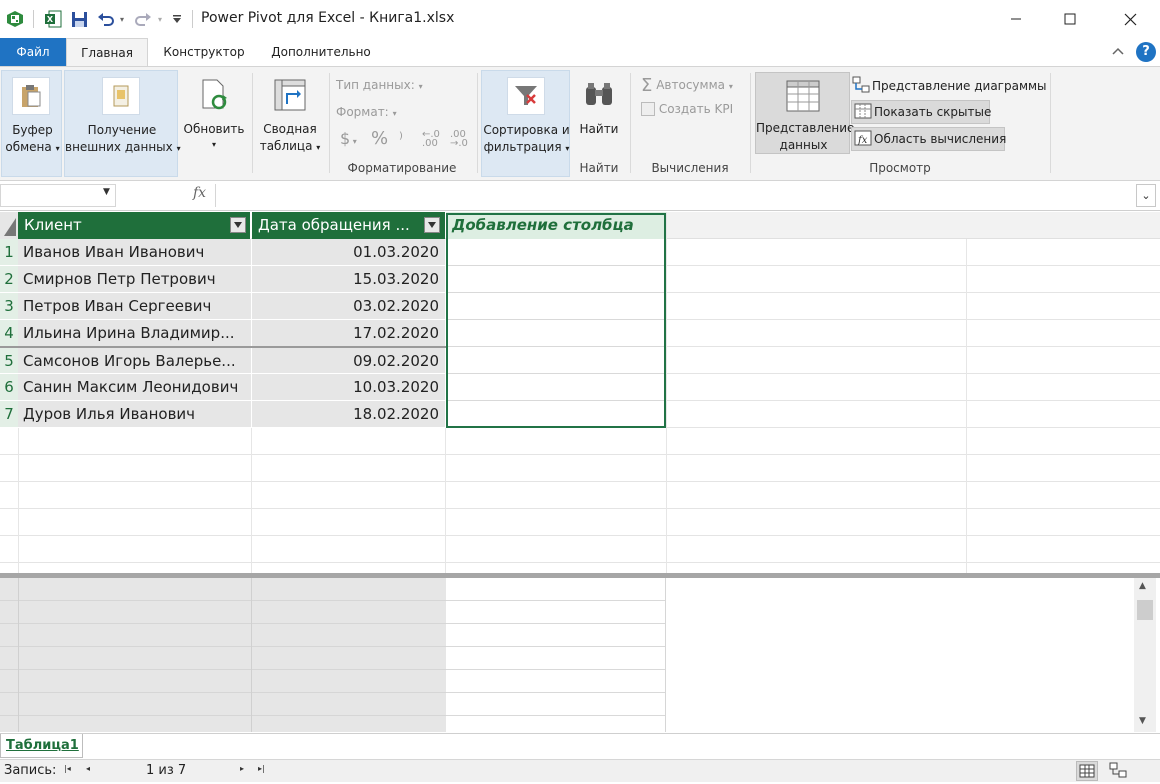  Describe the element at coordinates (687, 85) in the screenshot. I see `autosum-button: Σ Автосумма ▾` at that location.